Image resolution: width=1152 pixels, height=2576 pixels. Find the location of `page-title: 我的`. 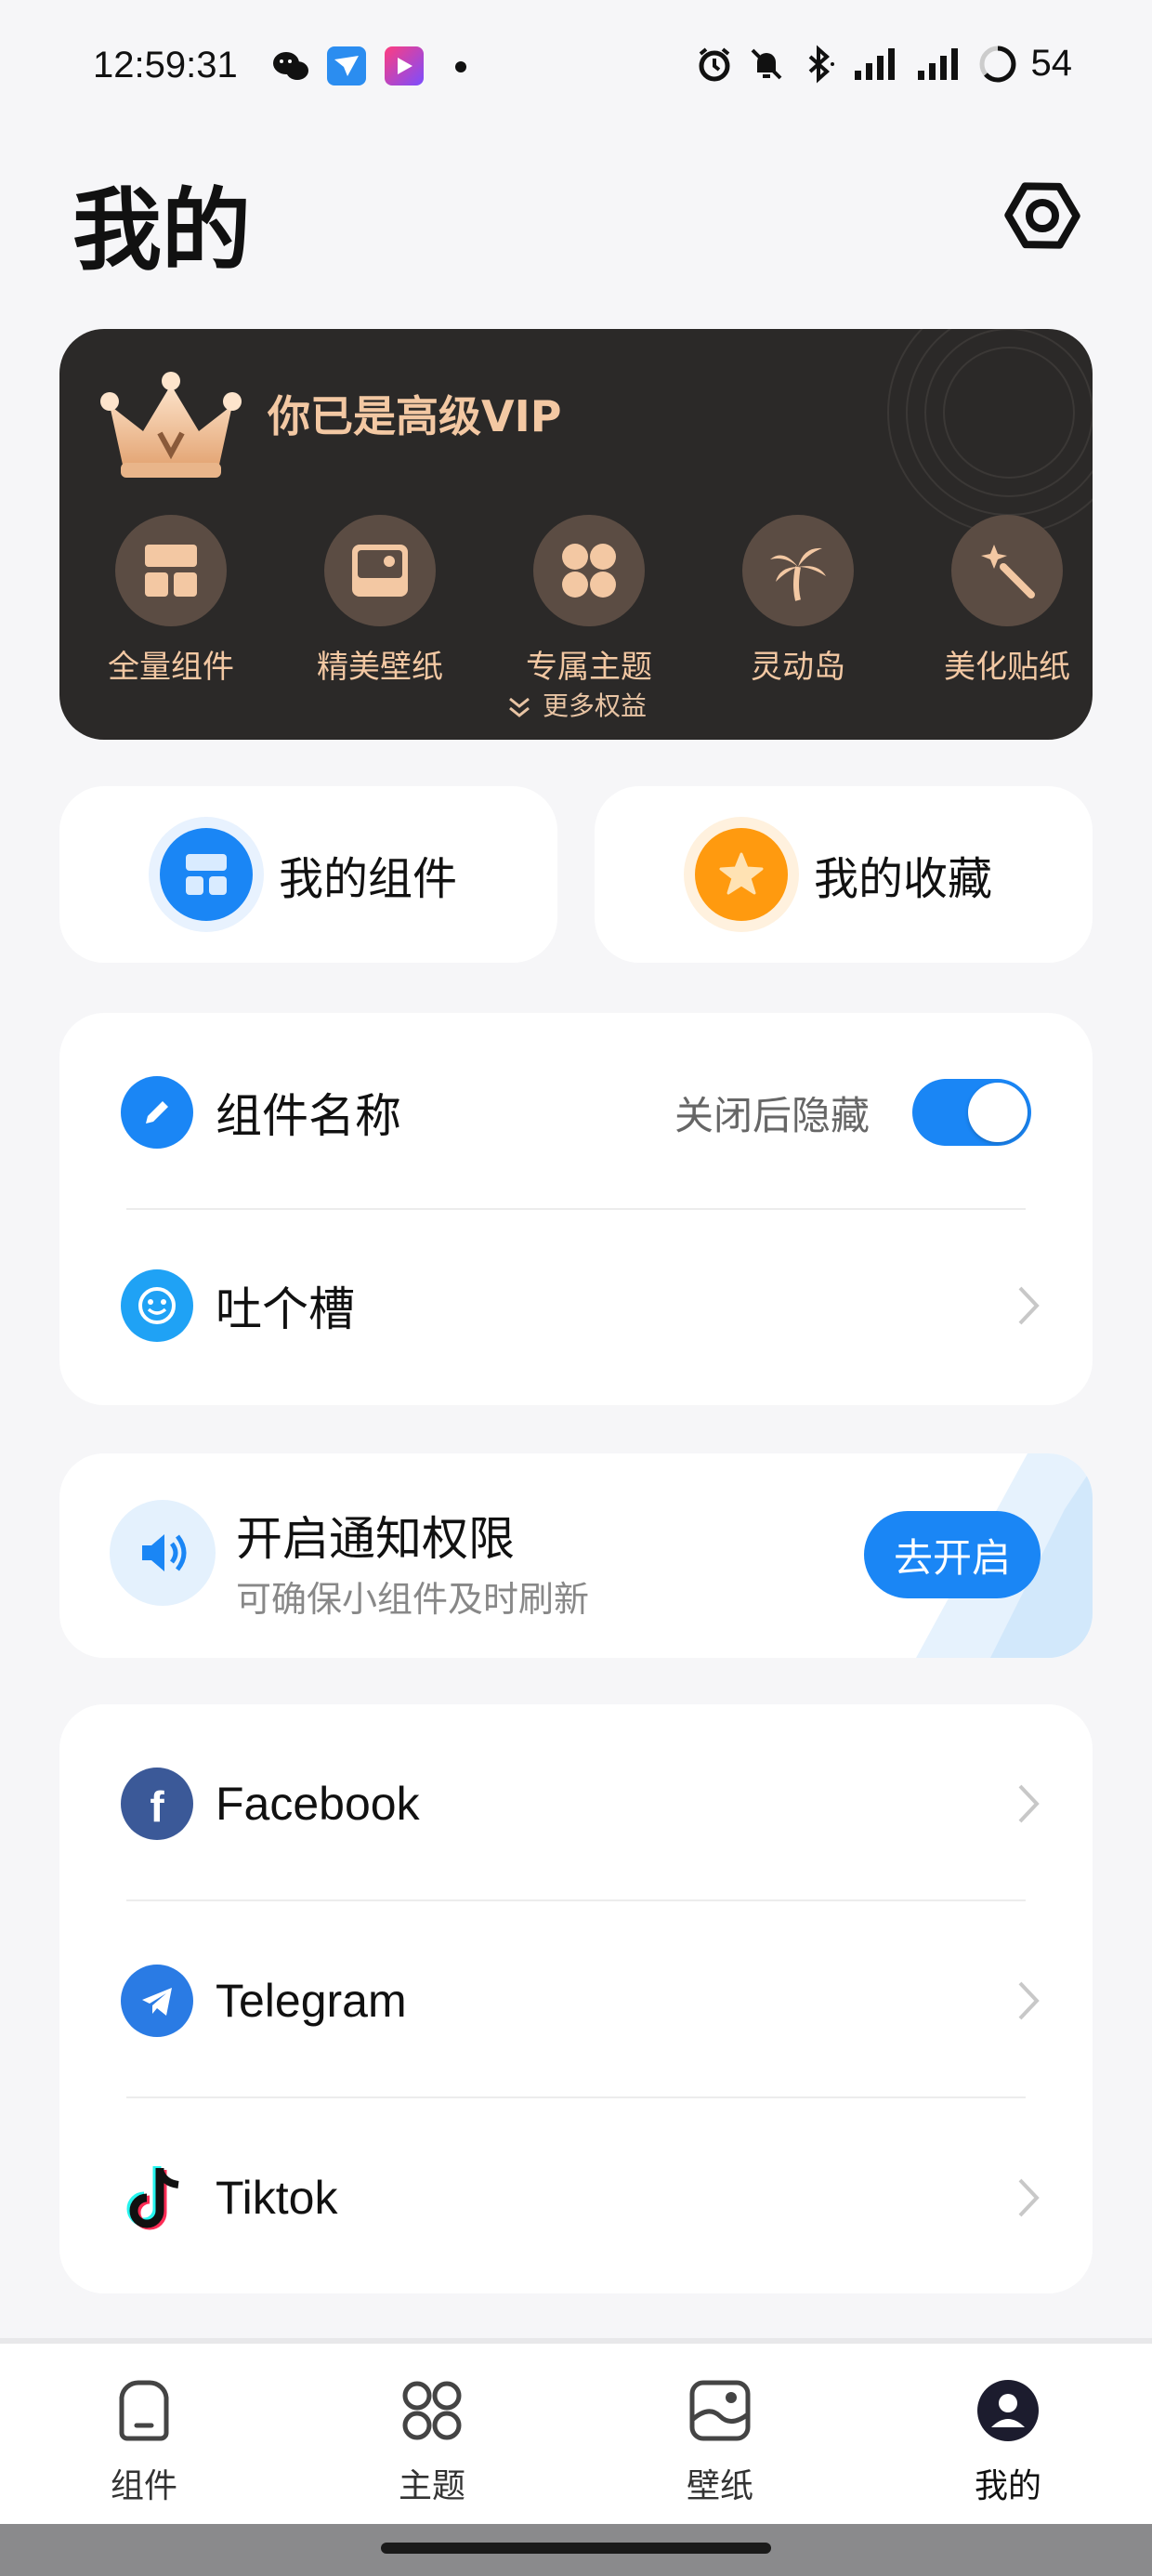

page-title: 我的 is located at coordinates (161, 230).